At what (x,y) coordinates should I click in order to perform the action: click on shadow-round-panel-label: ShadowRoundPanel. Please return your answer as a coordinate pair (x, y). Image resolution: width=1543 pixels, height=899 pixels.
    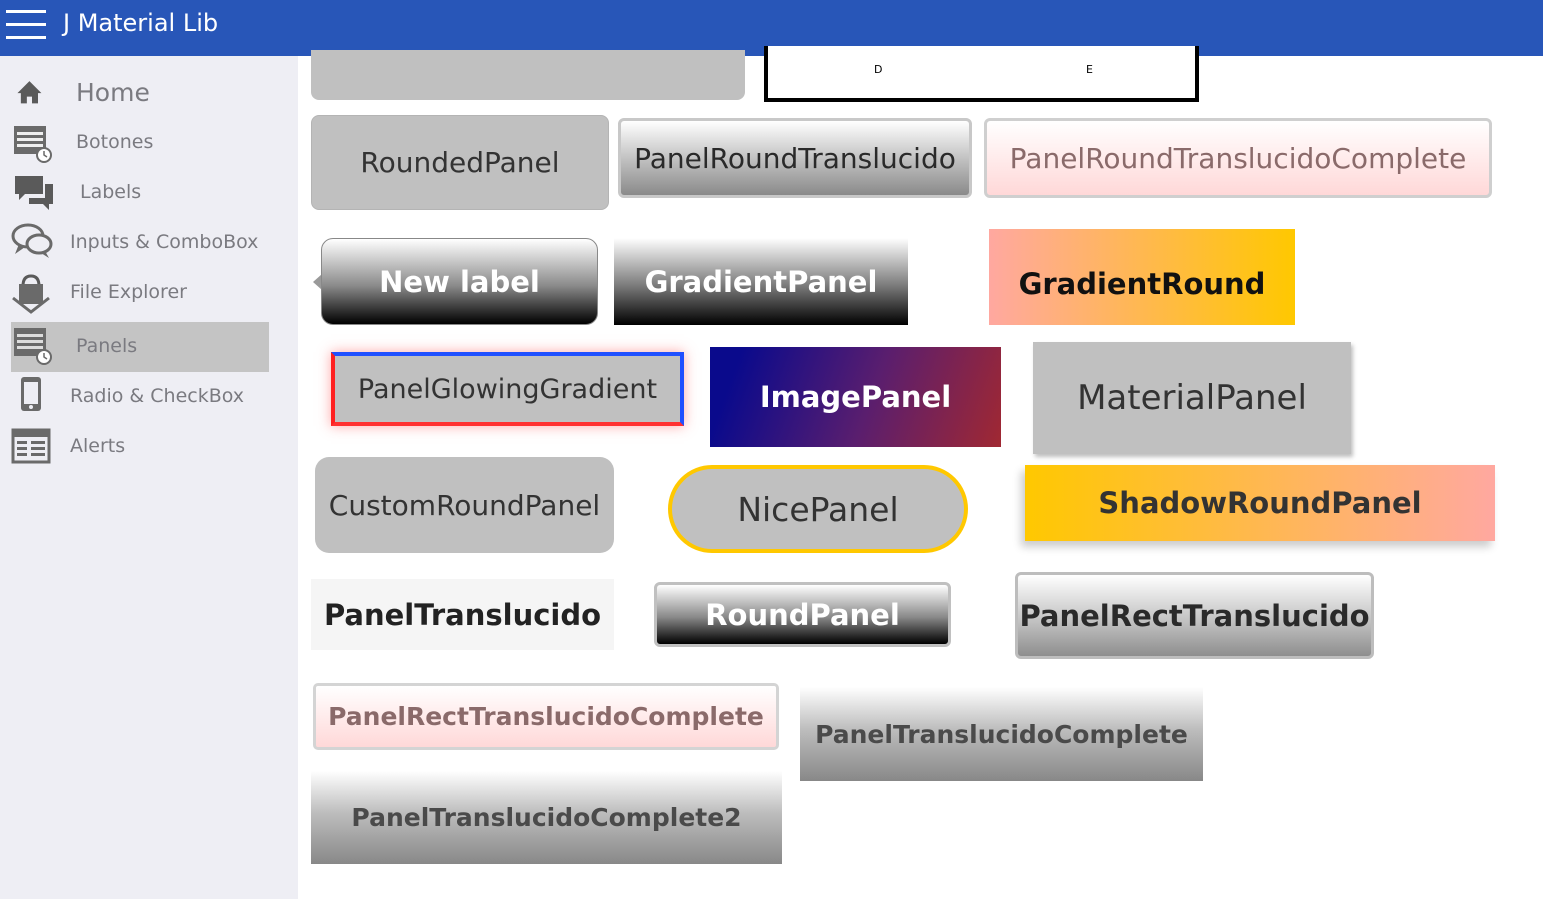
    Looking at the image, I should click on (1260, 503).